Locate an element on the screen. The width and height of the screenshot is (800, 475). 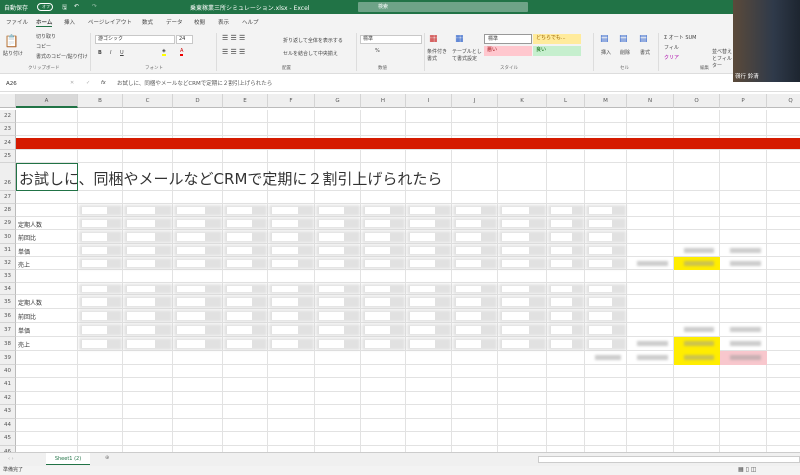
copy-button: コピー is located at coordinates (43, 46).